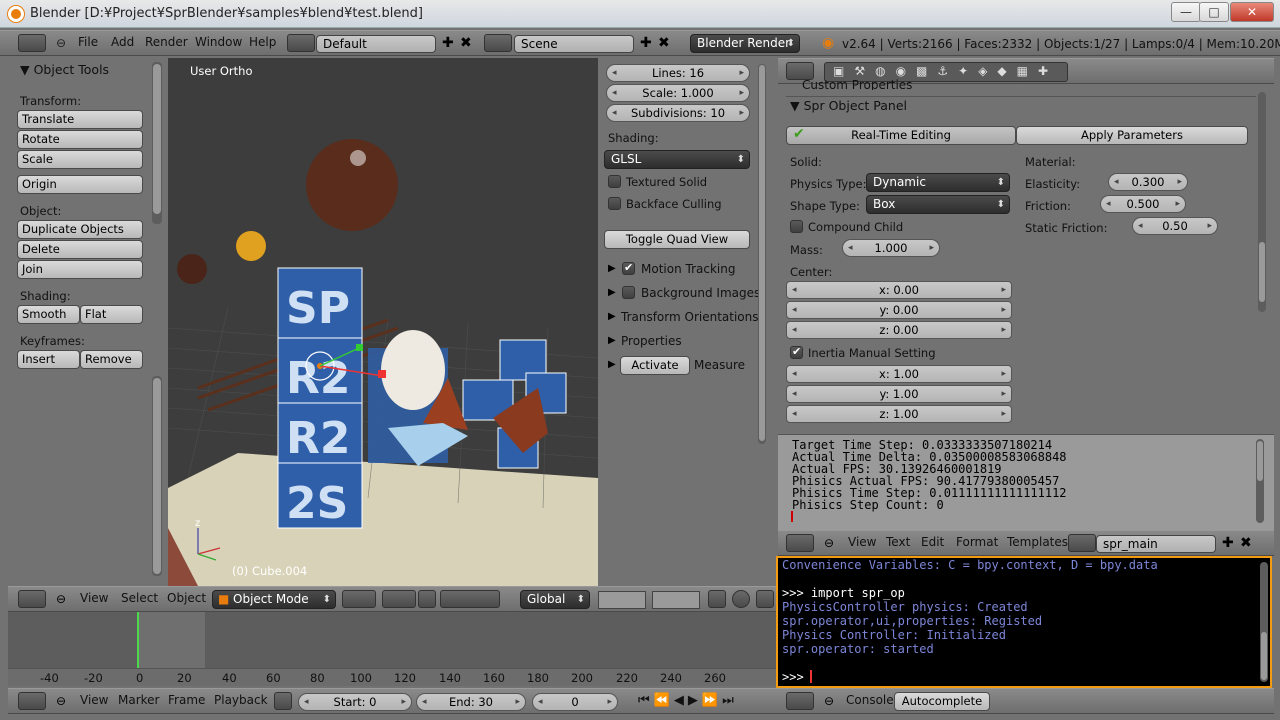  Describe the element at coordinates (1148, 182) in the screenshot. I see `elasticity-field: 0.300` at that location.